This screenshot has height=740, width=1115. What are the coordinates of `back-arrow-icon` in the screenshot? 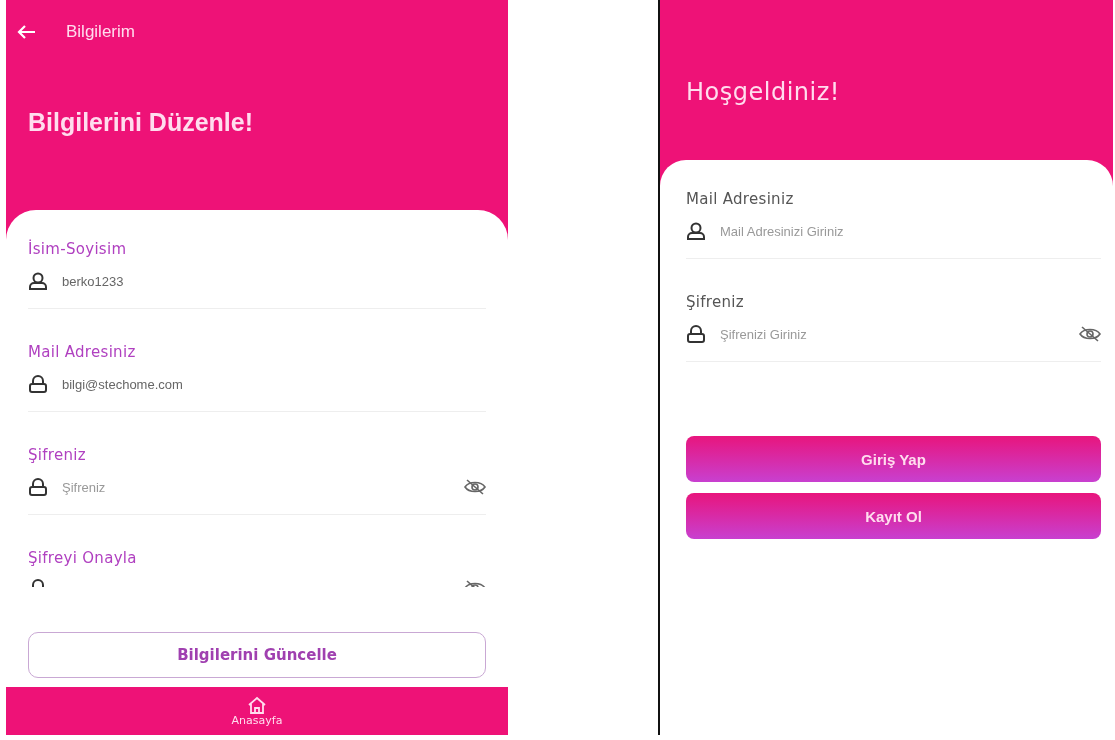 It's located at (26, 32).